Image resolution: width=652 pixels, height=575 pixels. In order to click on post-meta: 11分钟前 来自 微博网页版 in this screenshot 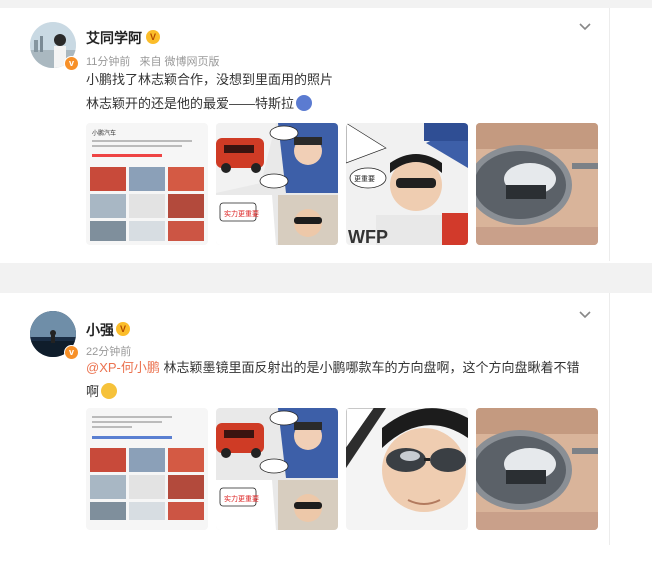, I will do `click(156, 61)`.